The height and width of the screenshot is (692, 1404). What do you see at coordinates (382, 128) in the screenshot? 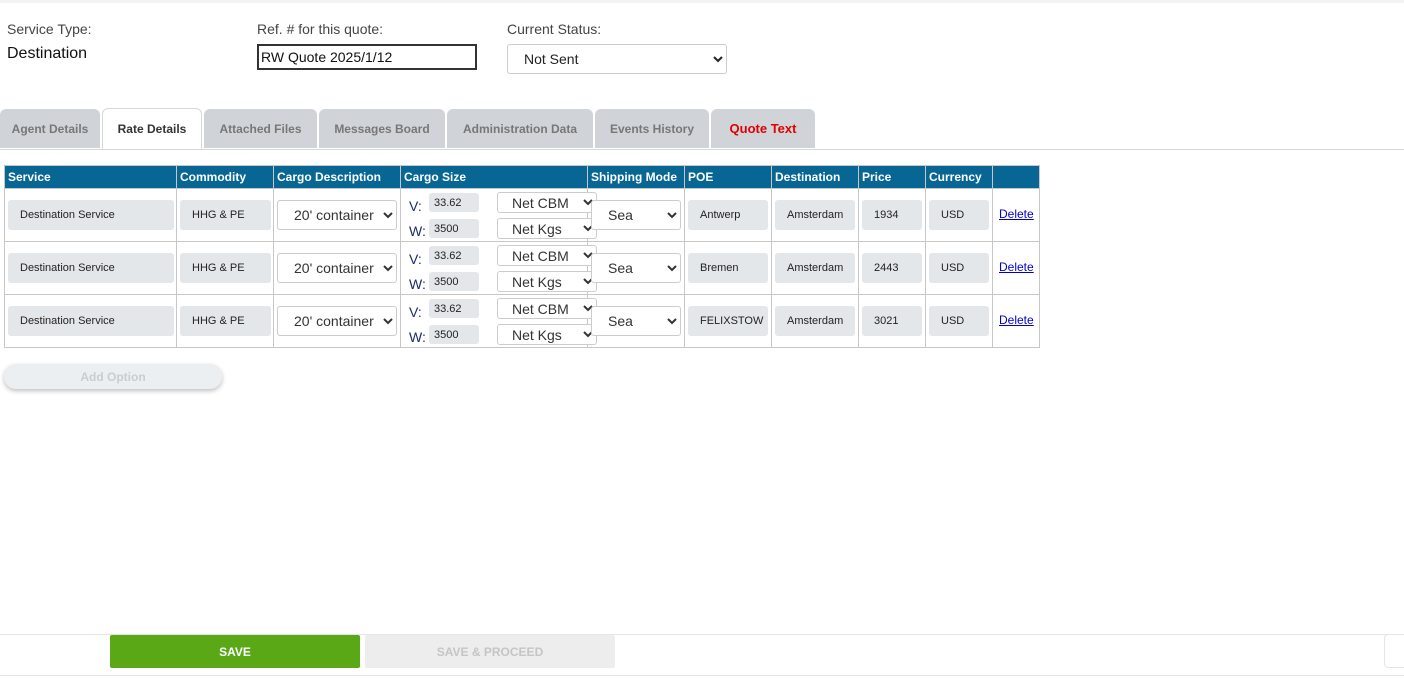
I see `tab-messages-board: Messages Board` at bounding box center [382, 128].